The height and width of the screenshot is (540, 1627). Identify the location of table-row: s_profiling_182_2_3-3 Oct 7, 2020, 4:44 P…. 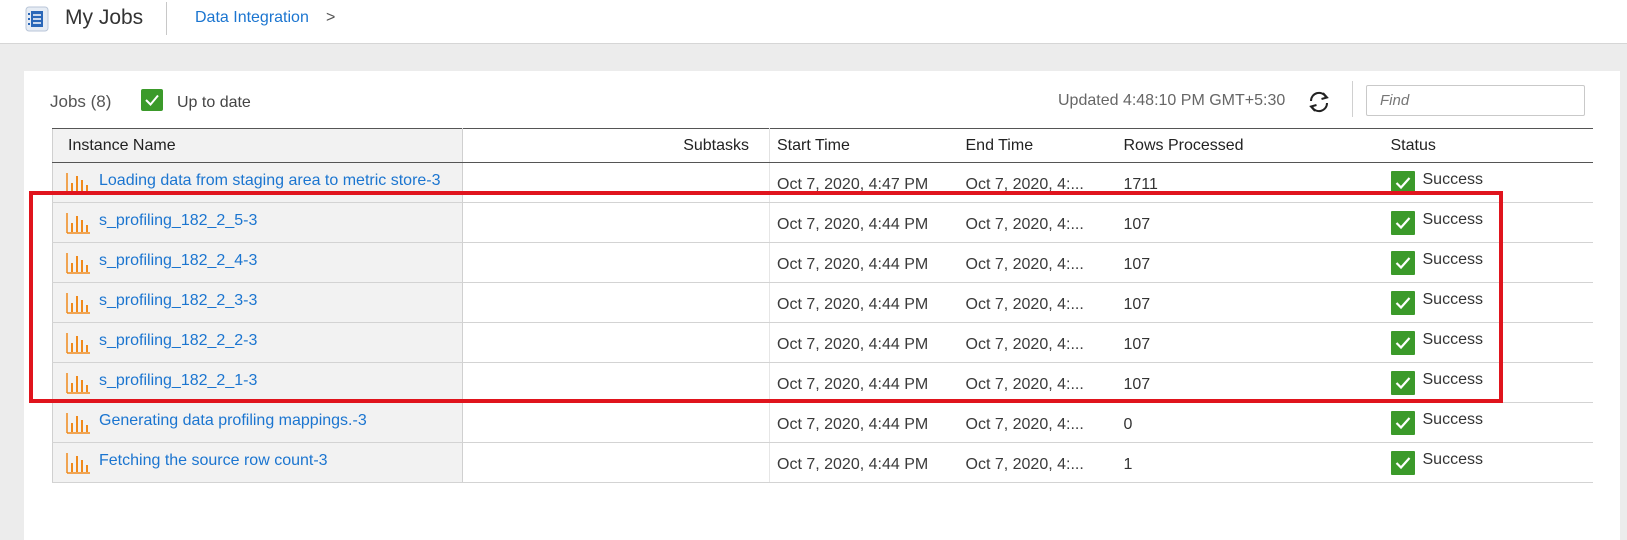
(822, 302).